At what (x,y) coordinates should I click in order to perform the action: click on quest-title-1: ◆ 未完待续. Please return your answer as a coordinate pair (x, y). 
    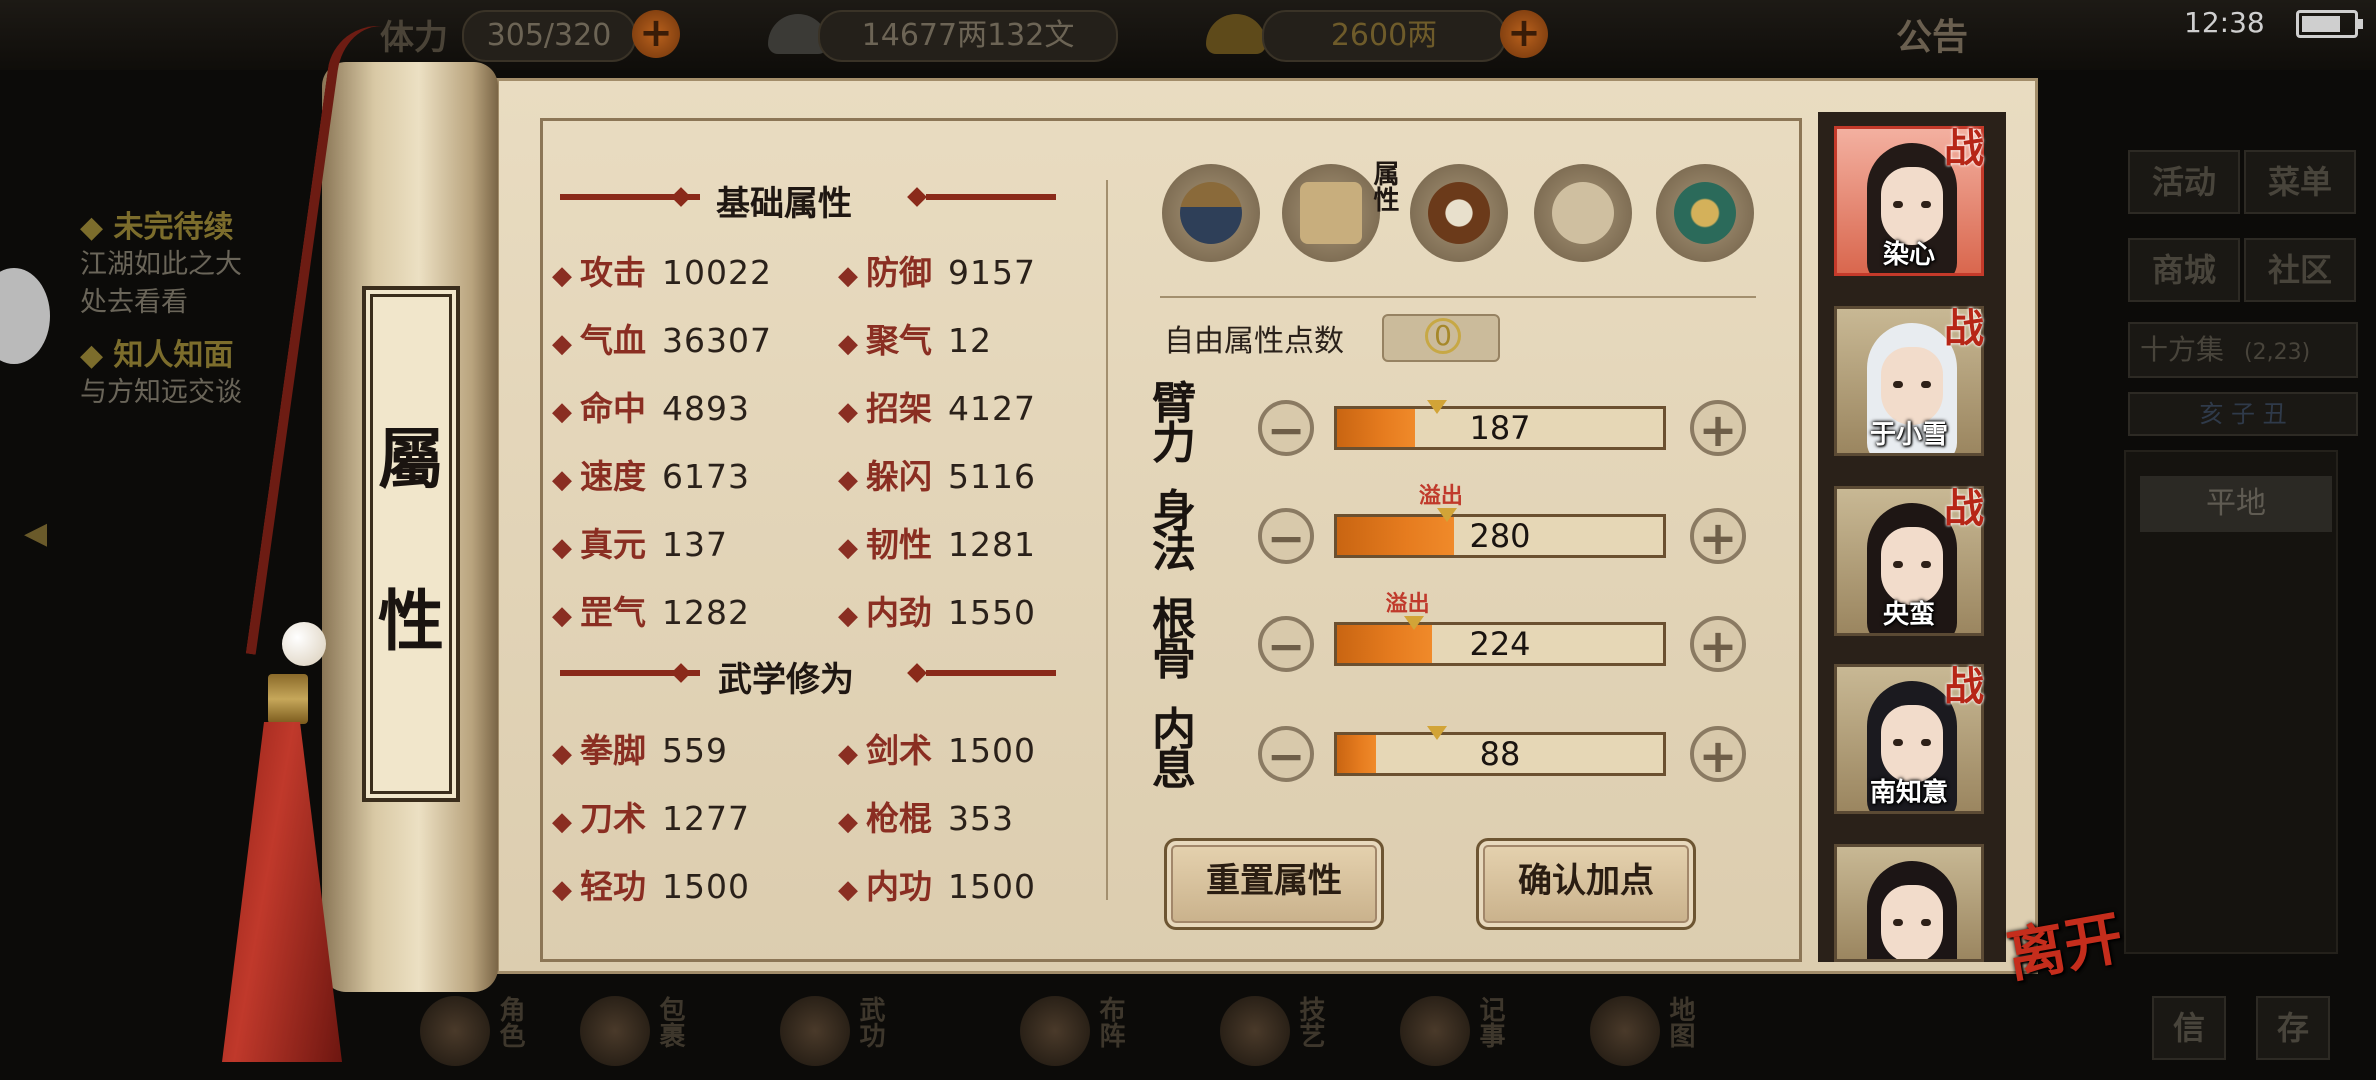
    Looking at the image, I should click on (157, 224).